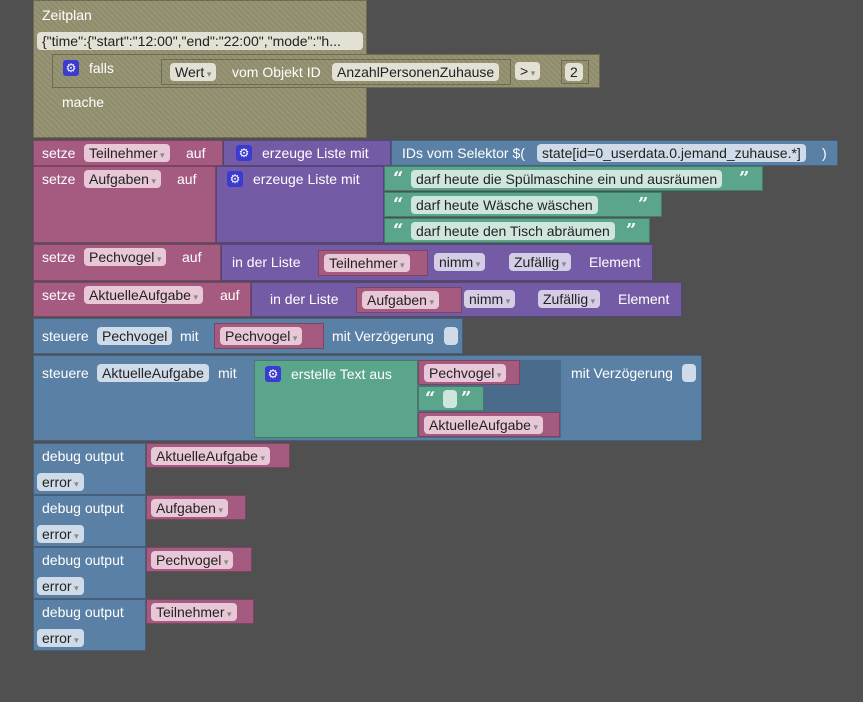  I want to click on create-text-label: erstelle Text aus, so click(341, 374).